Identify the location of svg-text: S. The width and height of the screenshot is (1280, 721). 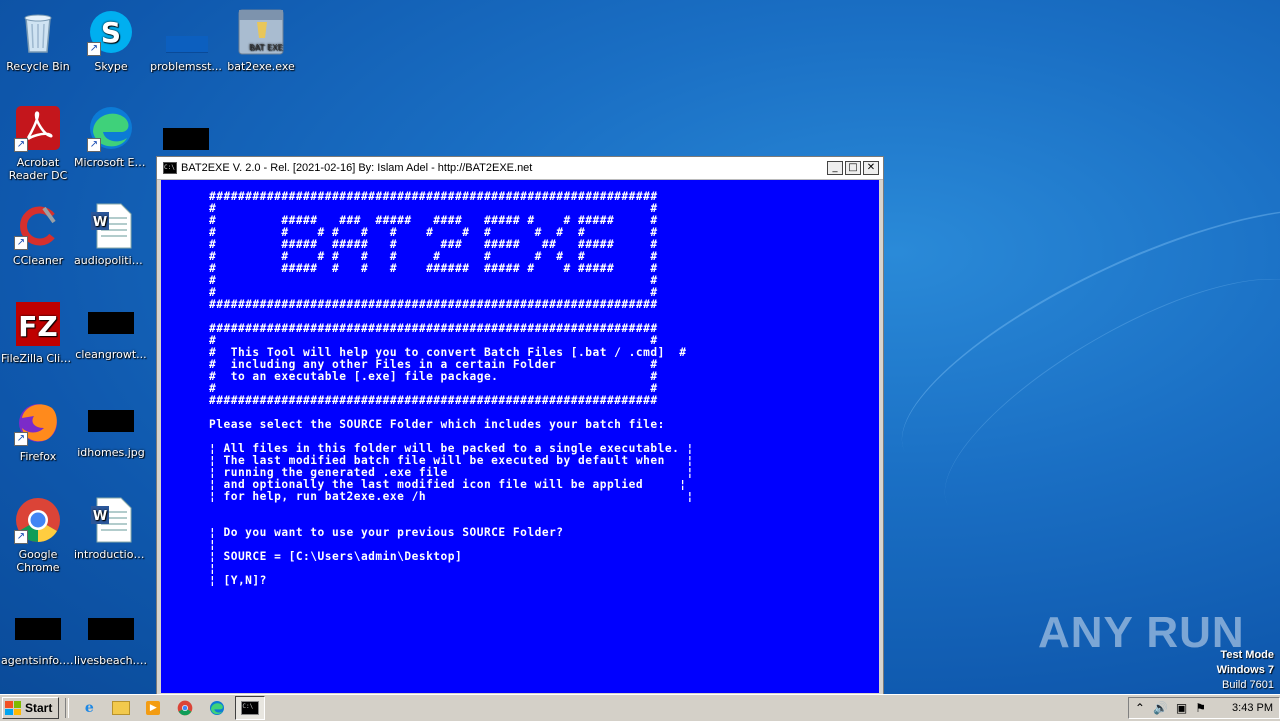
(111, 32).